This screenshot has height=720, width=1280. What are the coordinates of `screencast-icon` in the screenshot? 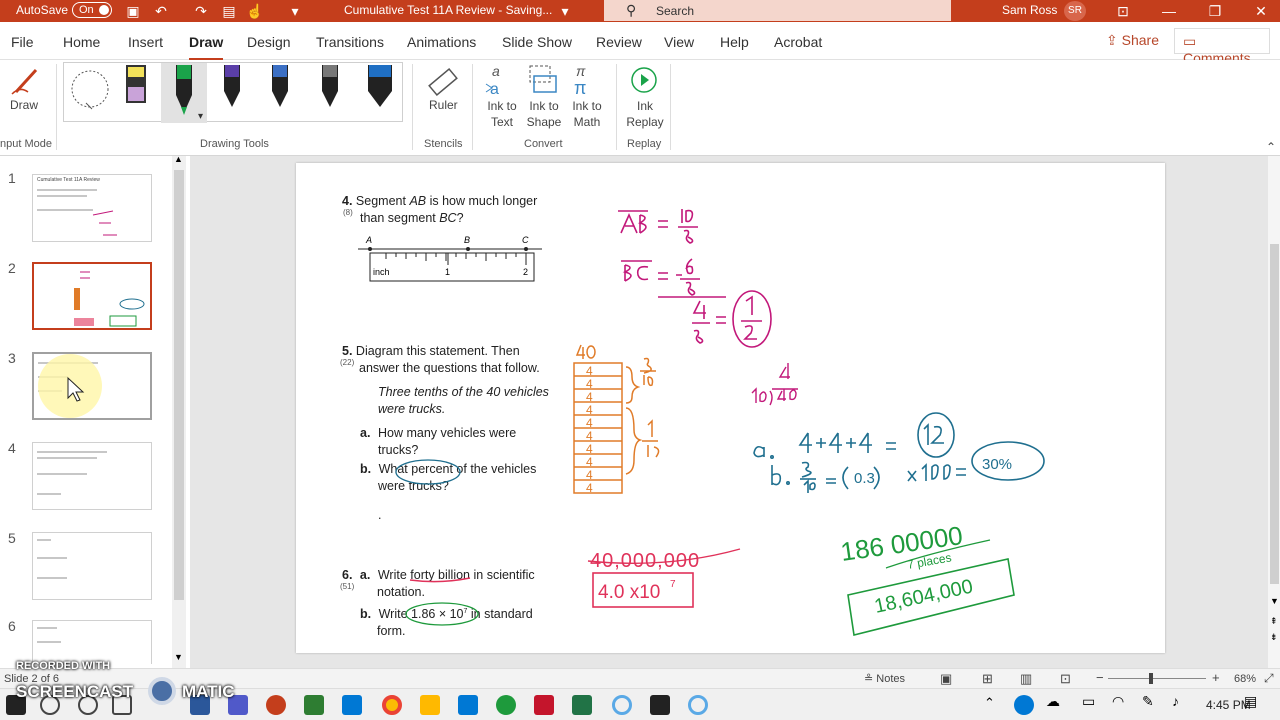 It's located at (622, 705).